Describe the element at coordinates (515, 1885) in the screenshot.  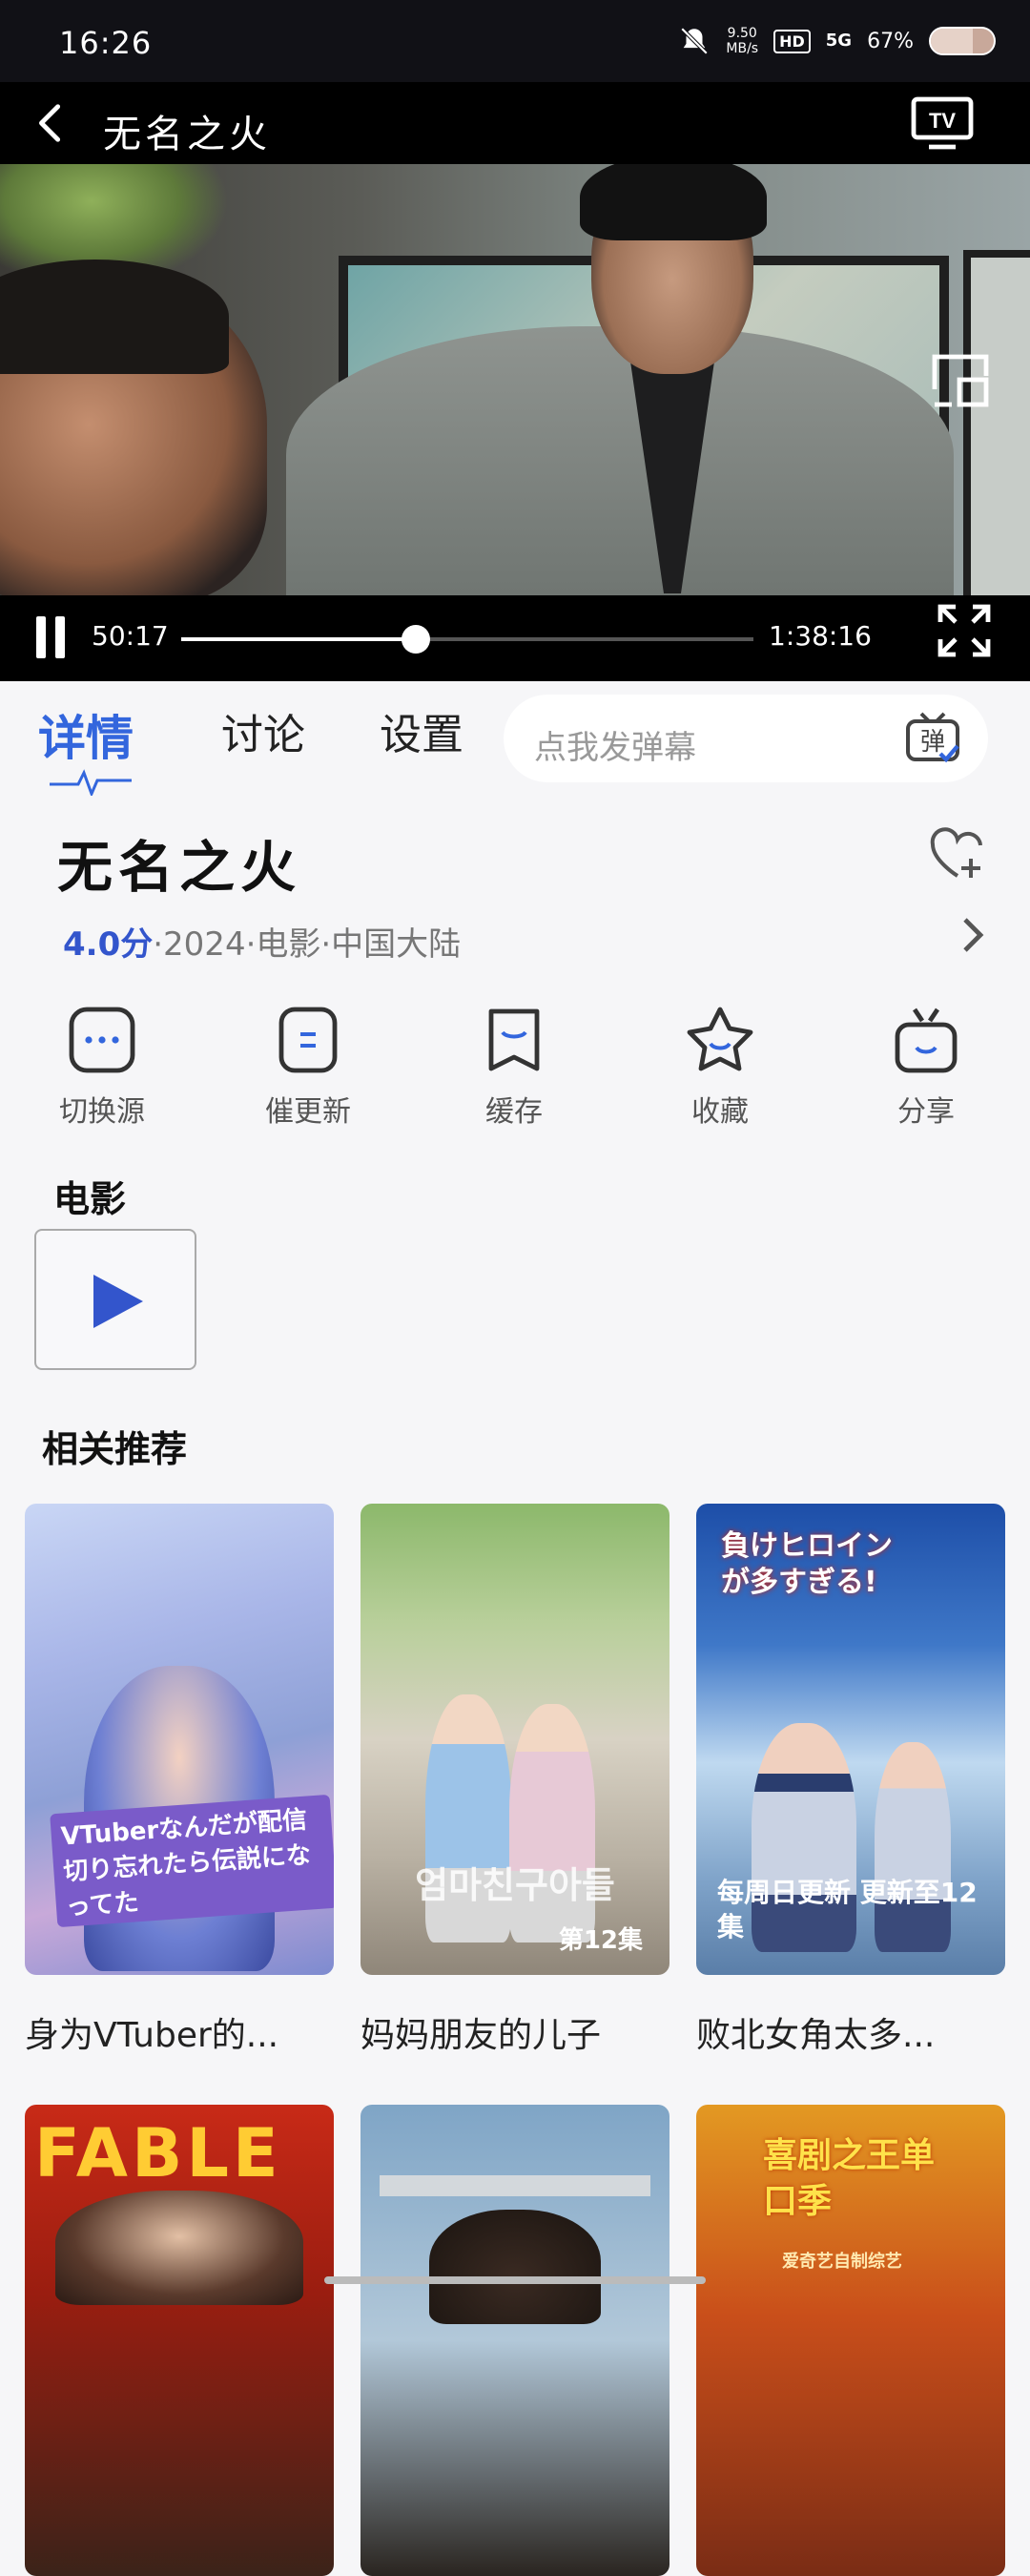
I see `poster-korean-title: 엄마친구아들` at that location.